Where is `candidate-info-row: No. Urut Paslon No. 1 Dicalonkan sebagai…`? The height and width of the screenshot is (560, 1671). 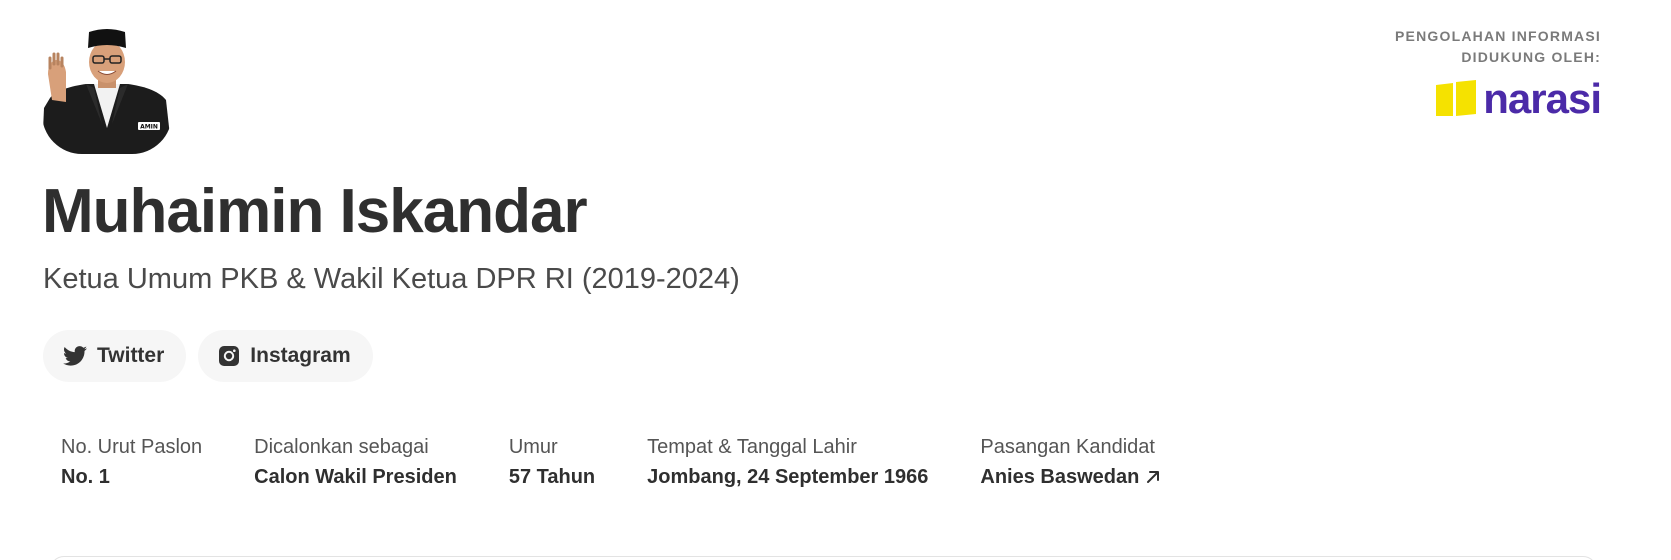 candidate-info-row: No. Urut Paslon No. 1 Dicalonkan sebagai… is located at coordinates (637, 462).